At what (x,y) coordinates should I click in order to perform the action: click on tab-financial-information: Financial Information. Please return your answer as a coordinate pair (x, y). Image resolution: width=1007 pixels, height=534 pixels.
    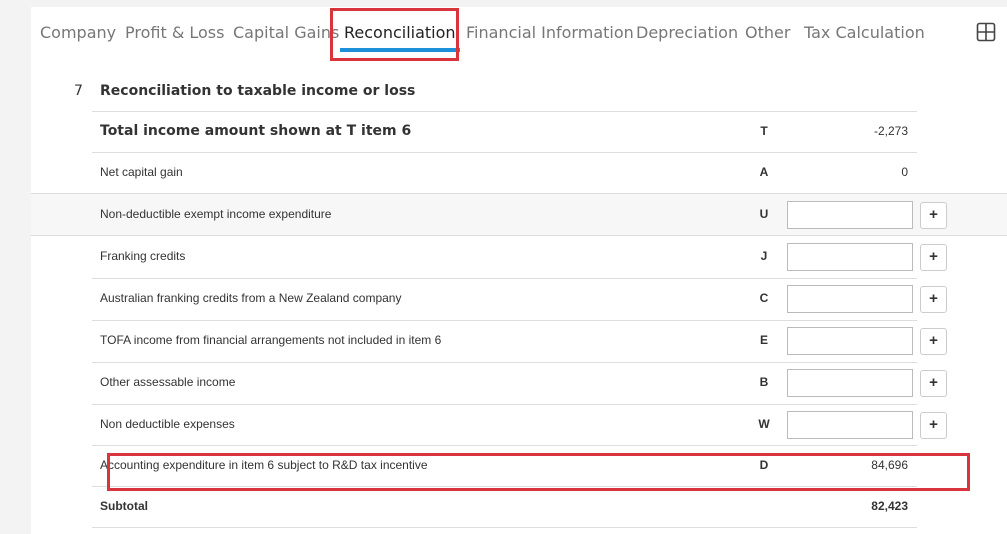
    Looking at the image, I should click on (550, 32).